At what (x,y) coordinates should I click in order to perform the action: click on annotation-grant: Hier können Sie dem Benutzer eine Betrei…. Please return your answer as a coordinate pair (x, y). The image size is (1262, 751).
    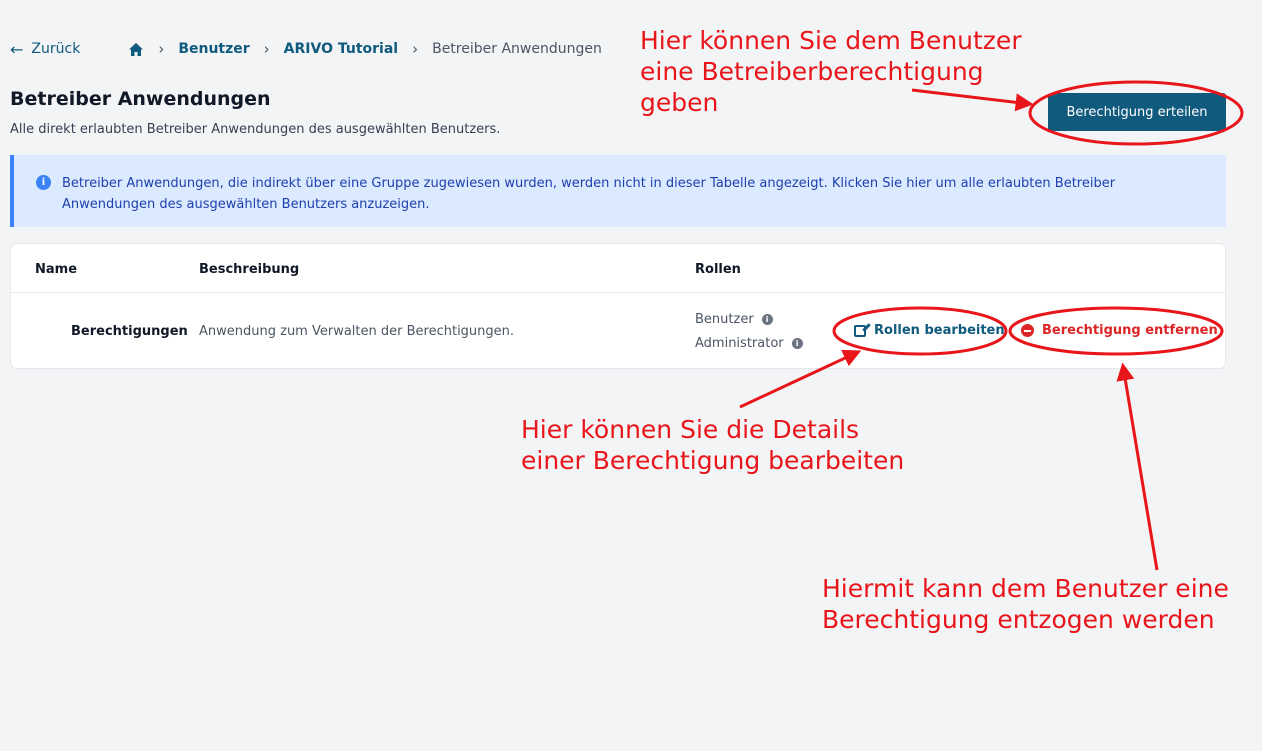
    Looking at the image, I should click on (831, 71).